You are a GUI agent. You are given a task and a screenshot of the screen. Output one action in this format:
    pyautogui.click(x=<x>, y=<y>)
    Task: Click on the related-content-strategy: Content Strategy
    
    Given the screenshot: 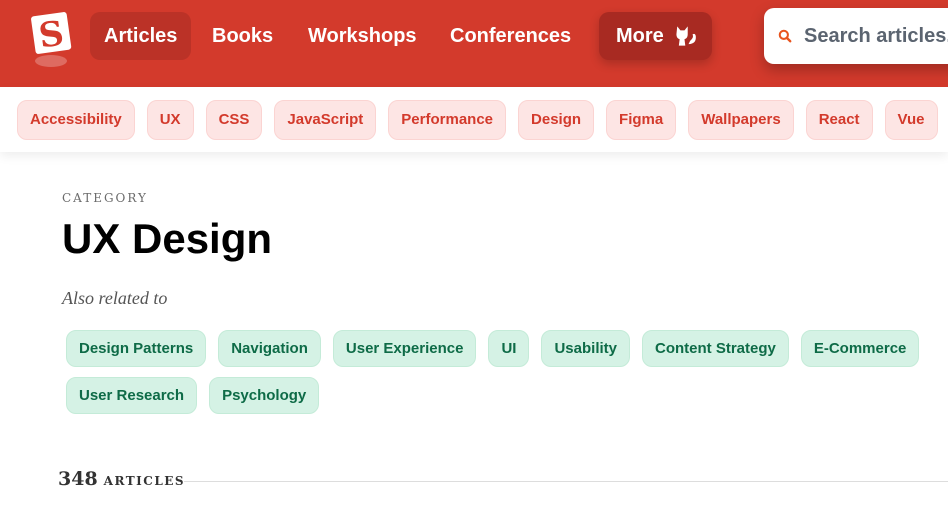 What is the action you would take?
    pyautogui.click(x=715, y=348)
    